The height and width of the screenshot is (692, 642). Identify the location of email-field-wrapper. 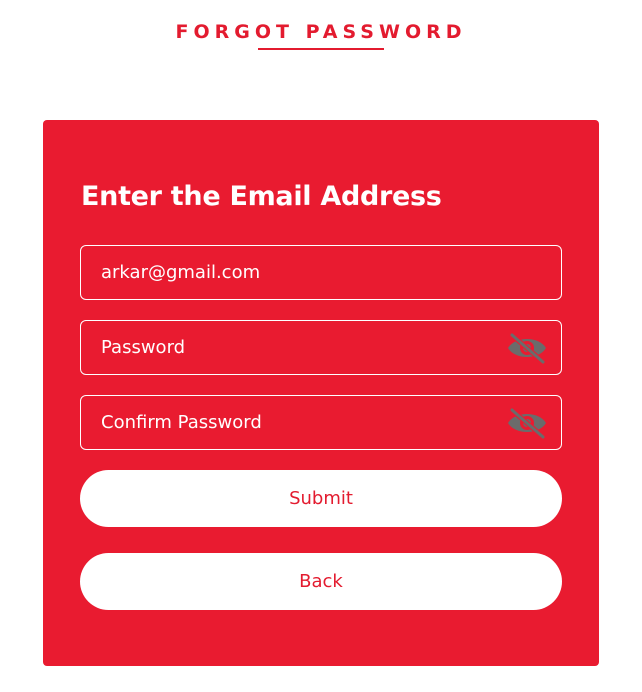
(321, 272).